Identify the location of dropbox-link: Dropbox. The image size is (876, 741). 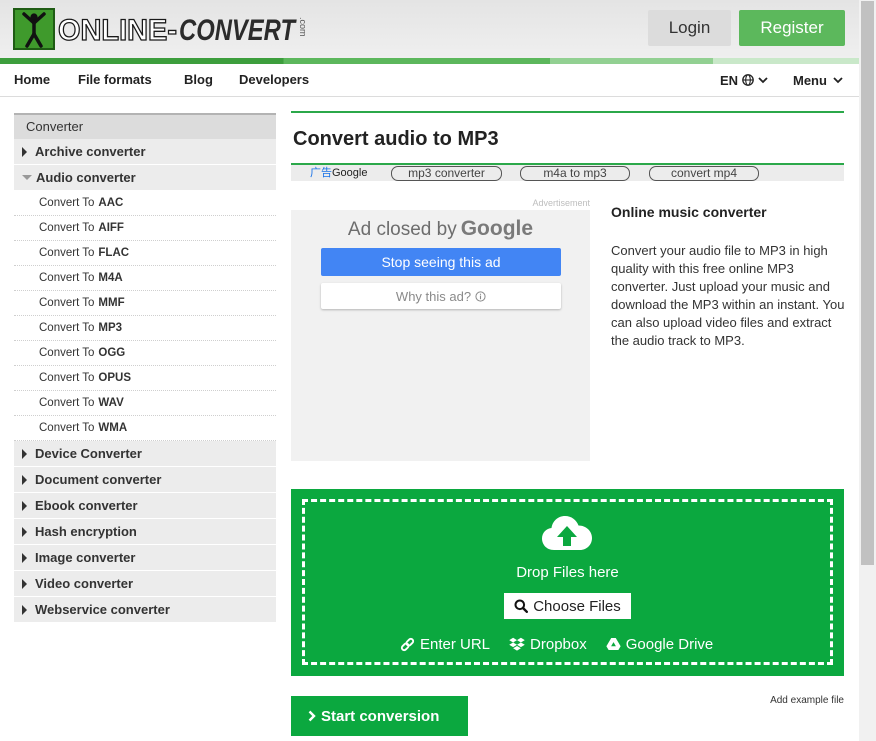
(548, 644).